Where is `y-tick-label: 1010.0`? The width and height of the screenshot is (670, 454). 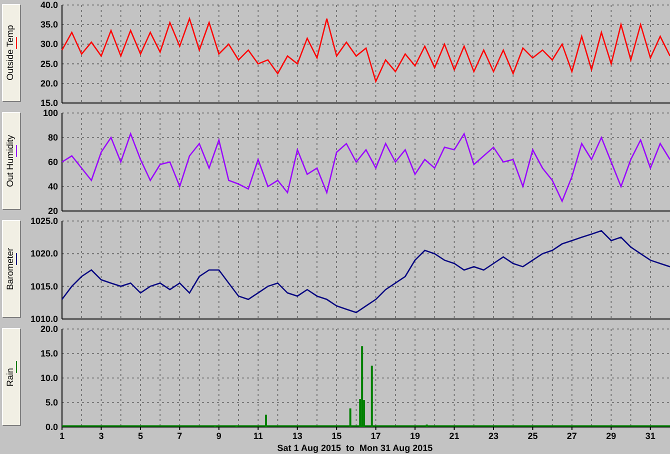 y-tick-label: 1010.0 is located at coordinates (44, 319).